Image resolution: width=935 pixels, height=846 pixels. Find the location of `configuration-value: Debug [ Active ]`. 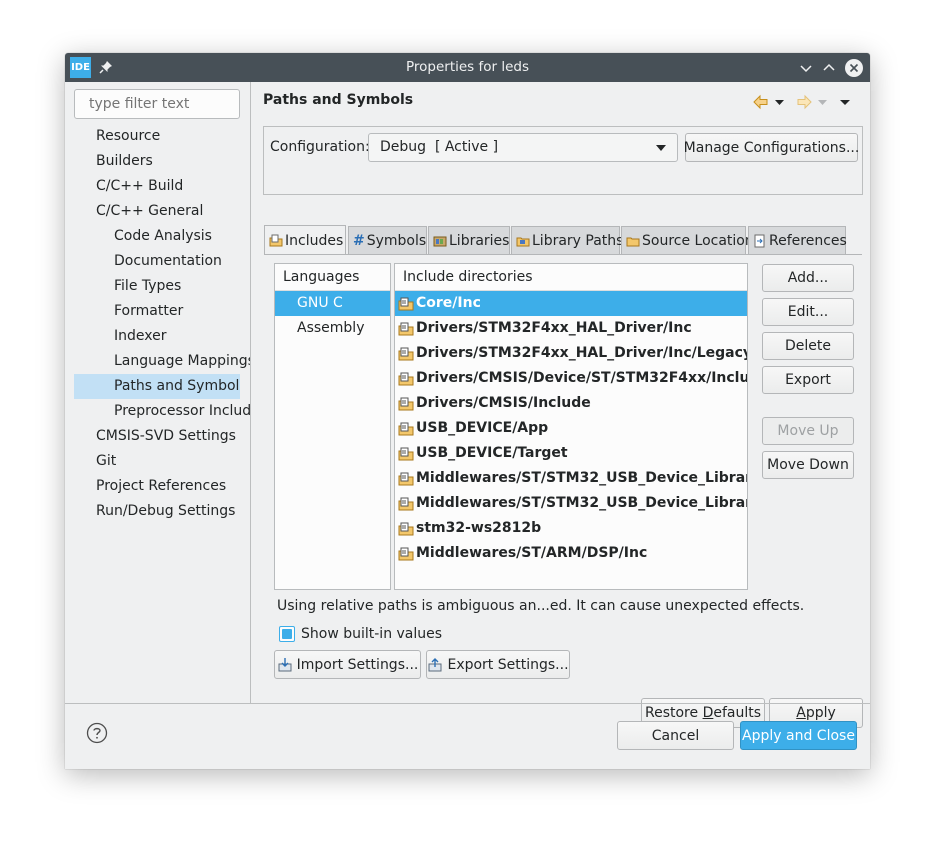

configuration-value: Debug [ Active ] is located at coordinates (439, 147).